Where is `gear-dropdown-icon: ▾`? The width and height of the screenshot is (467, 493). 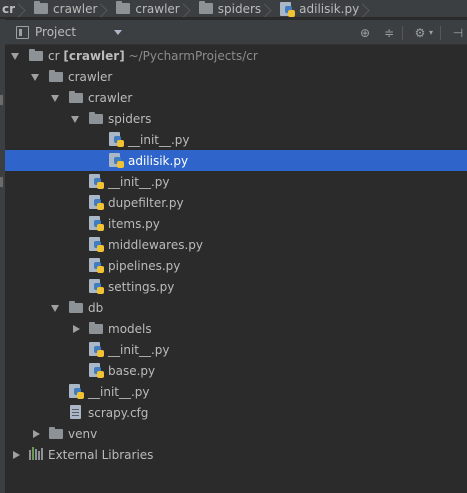
gear-dropdown-icon: ▾ is located at coordinates (431, 32).